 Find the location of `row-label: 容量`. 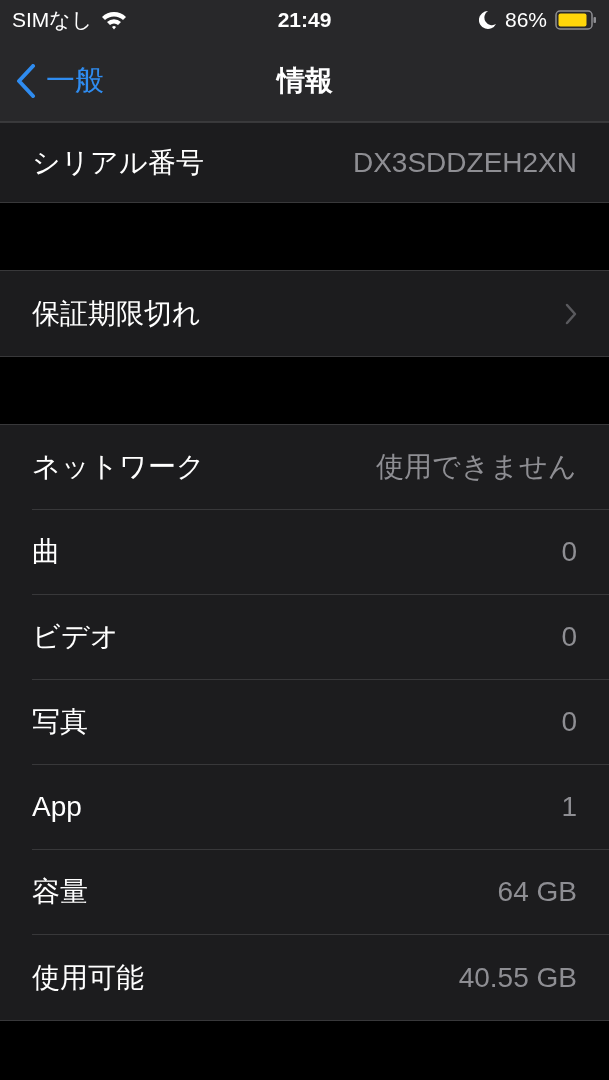

row-label: 容量 is located at coordinates (60, 892).